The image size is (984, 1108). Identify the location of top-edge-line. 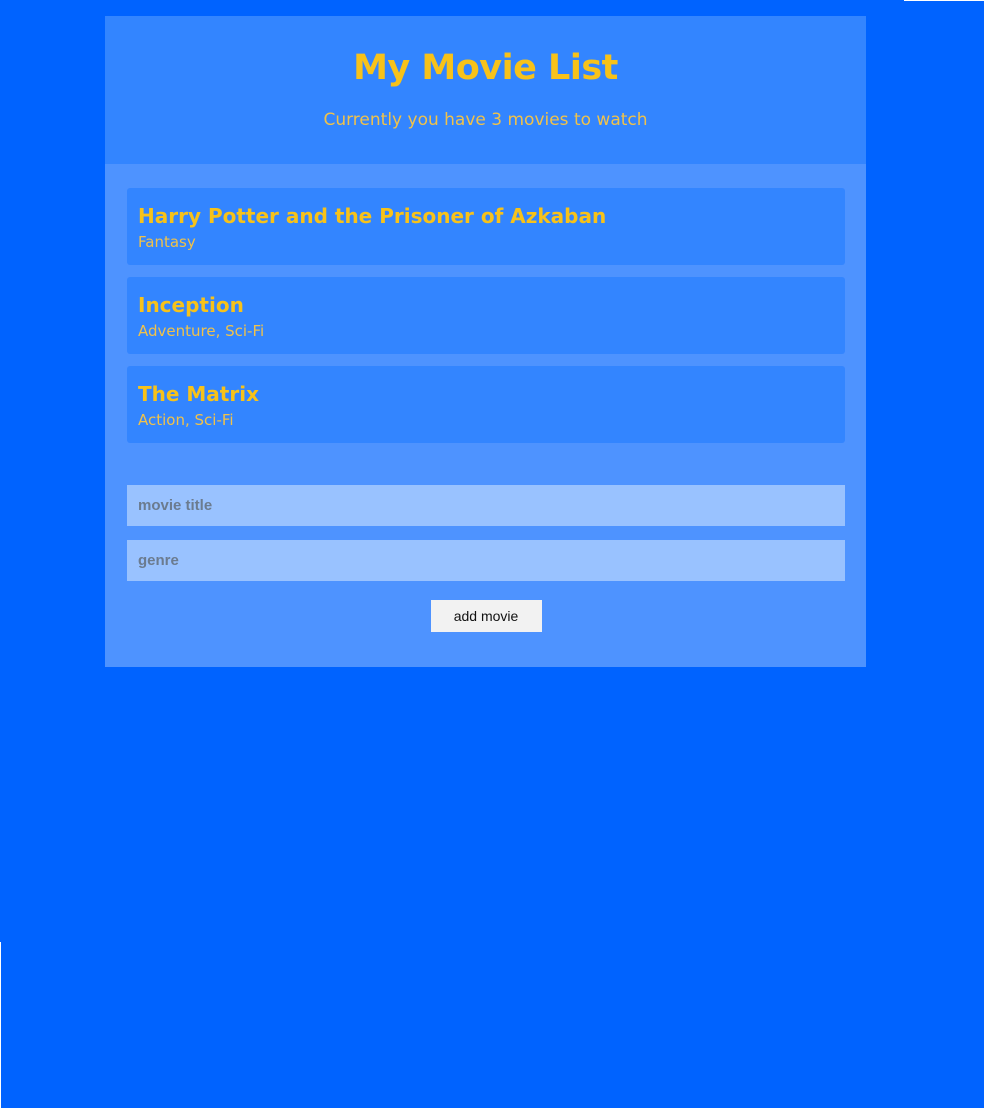
(944, 0).